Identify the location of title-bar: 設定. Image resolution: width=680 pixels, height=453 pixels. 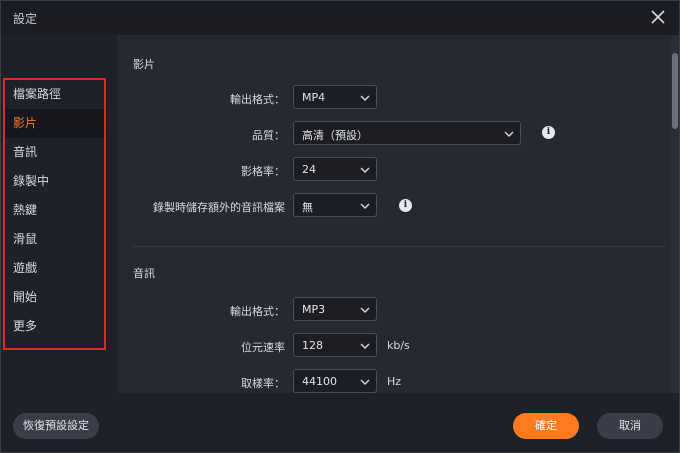
(340, 18).